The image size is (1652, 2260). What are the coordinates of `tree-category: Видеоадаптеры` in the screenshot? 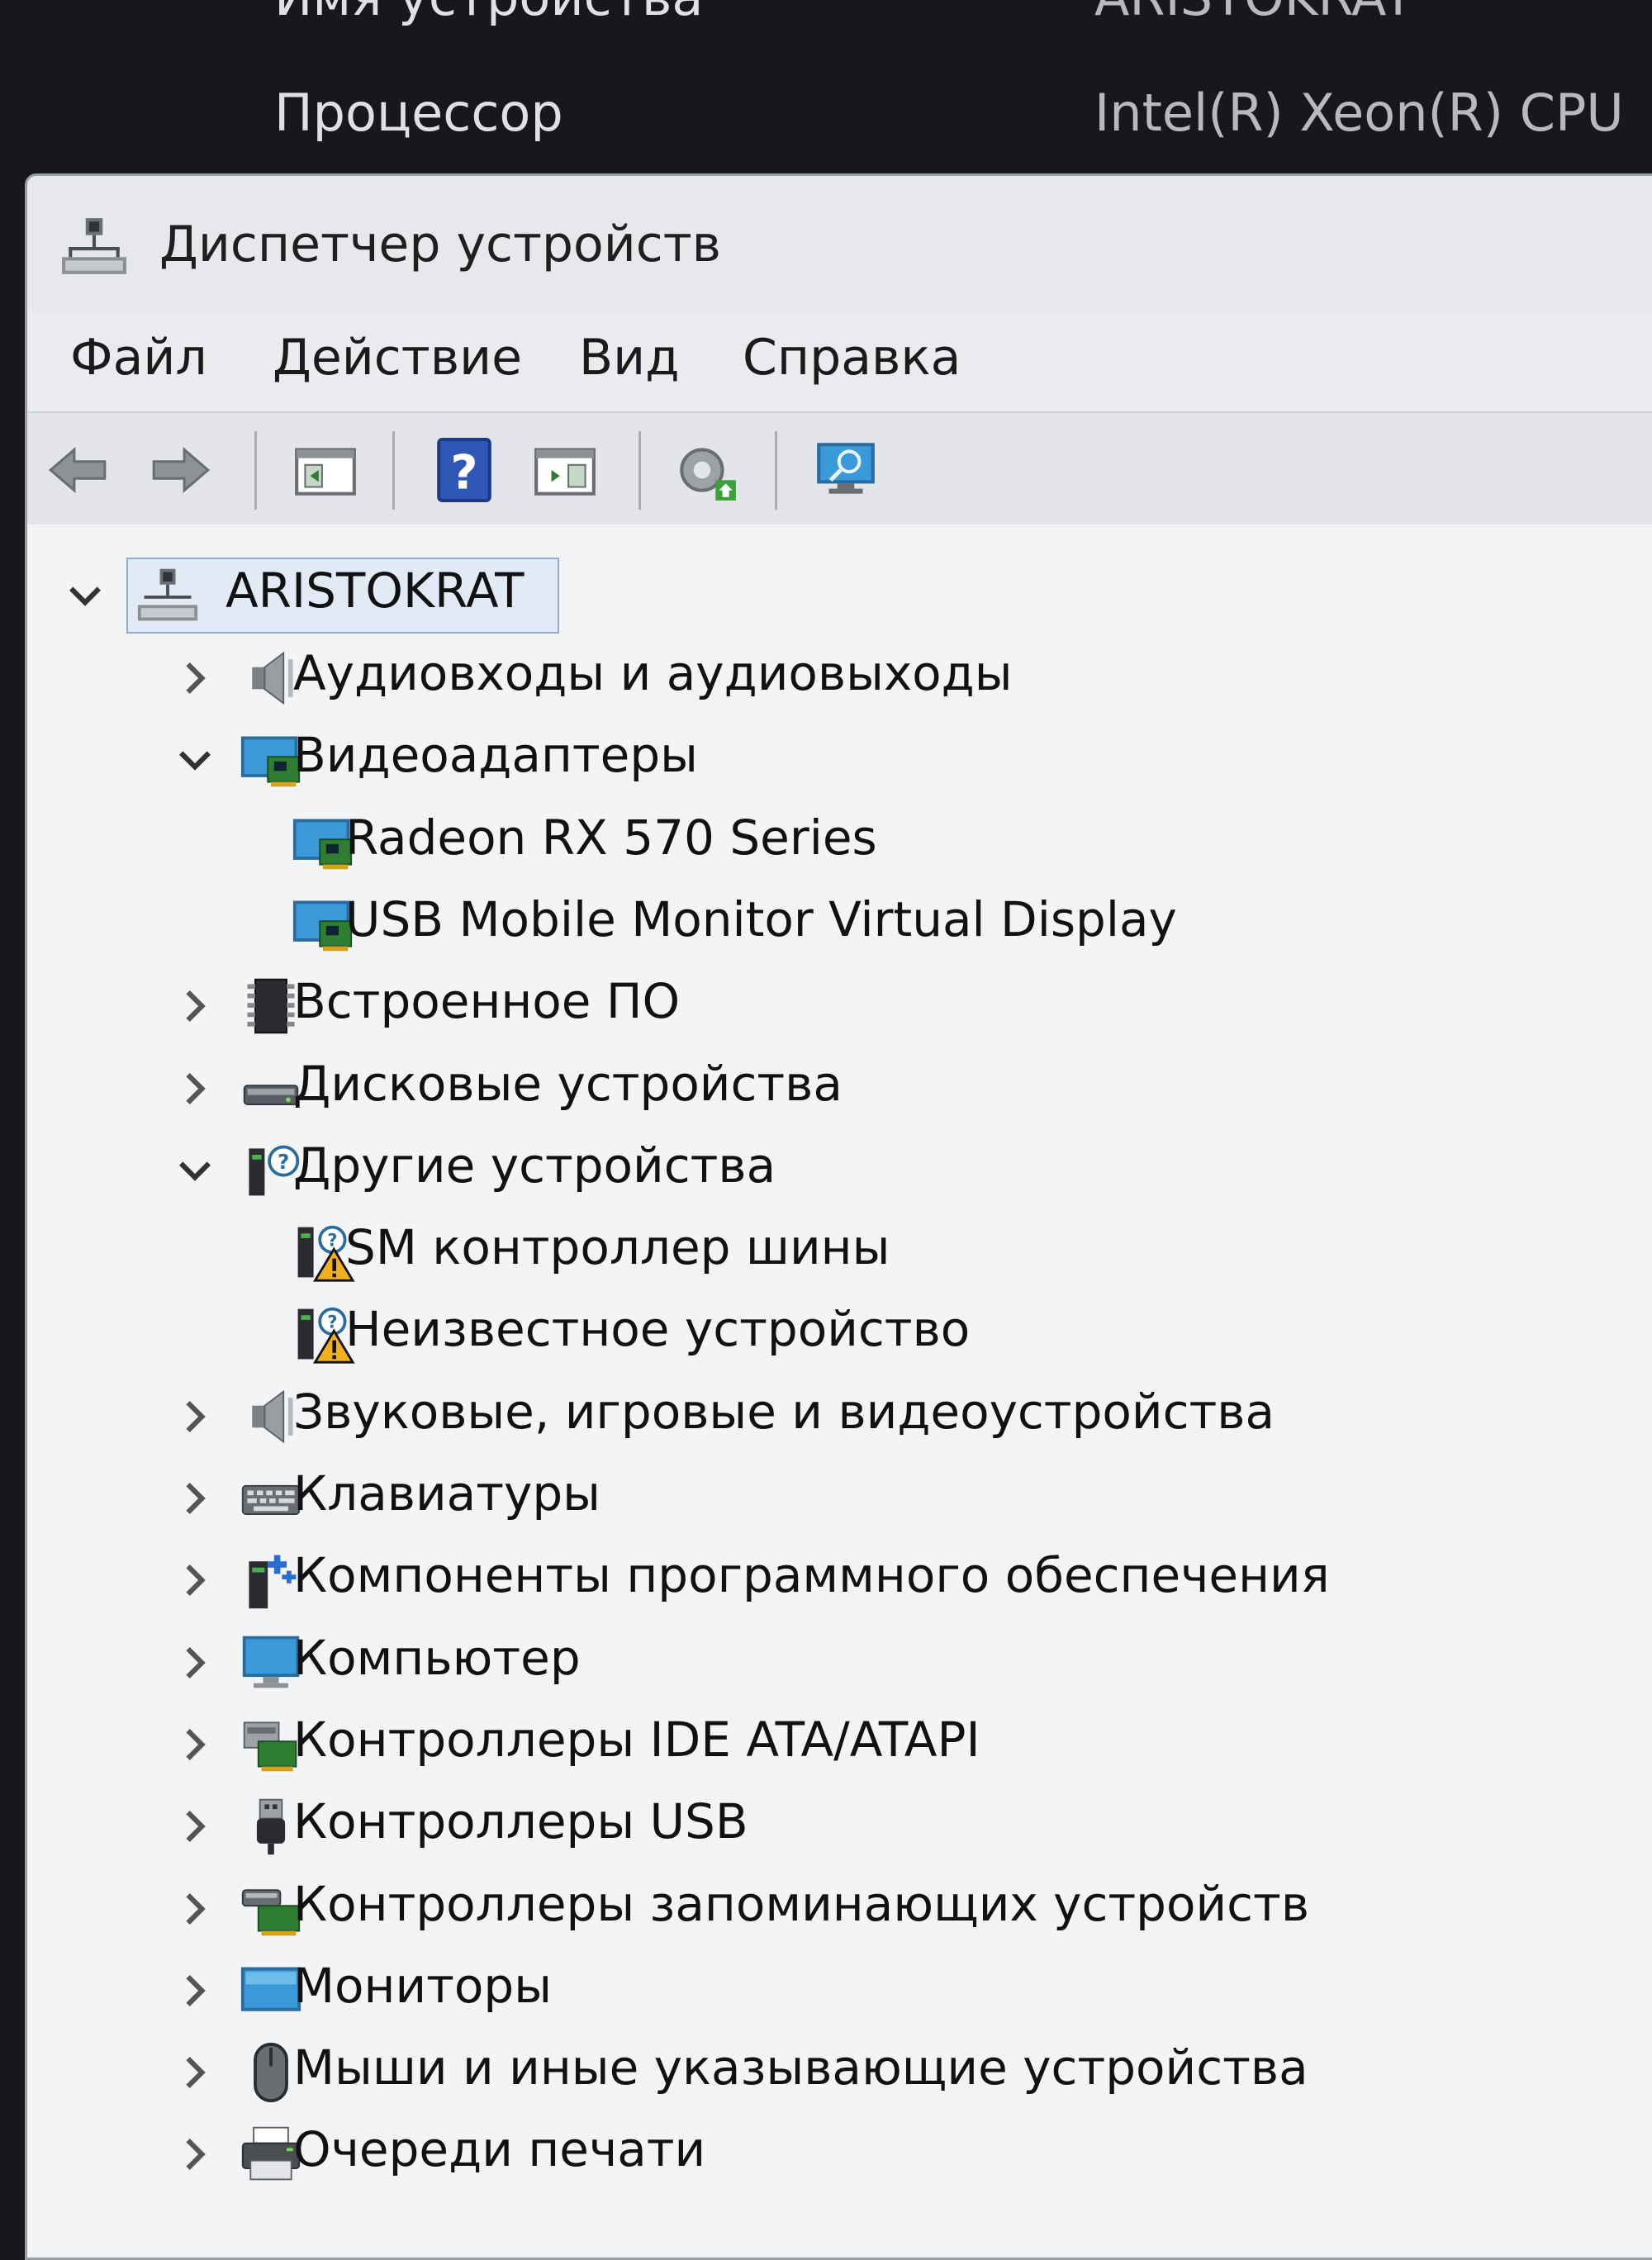 It's located at (812, 759).